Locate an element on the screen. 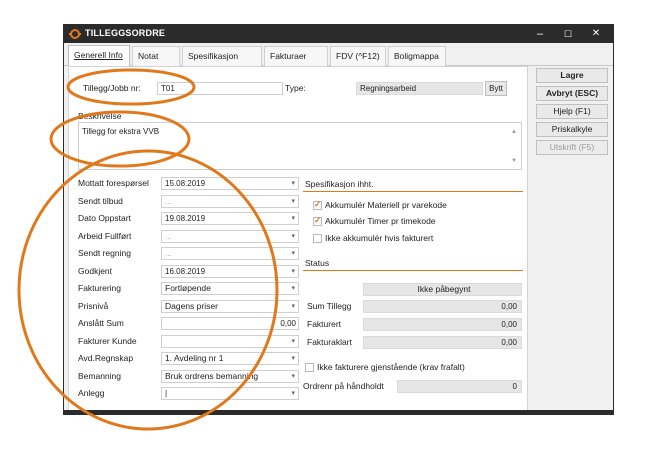 This screenshot has width=651, height=451. accumulate-material-label: Akkumulér Materiell pr varekode is located at coordinates (386, 205).